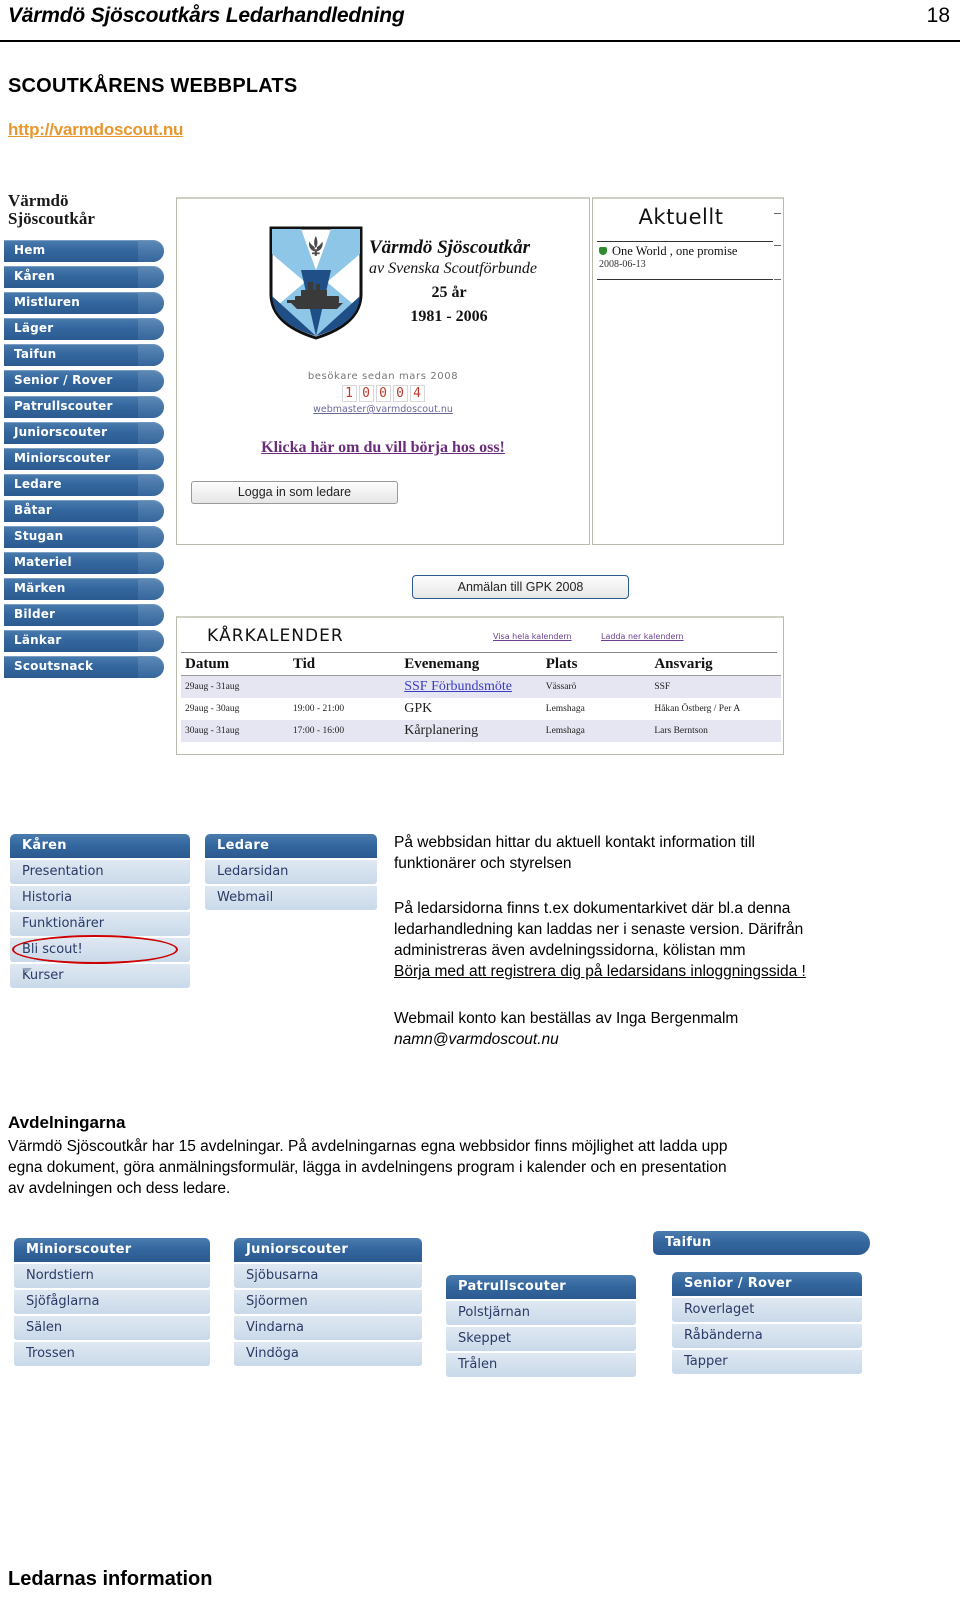 This screenshot has width=960, height=1604. Describe the element at coordinates (596, 686) in the screenshot. I see `cell-plats: Vässarö` at that location.